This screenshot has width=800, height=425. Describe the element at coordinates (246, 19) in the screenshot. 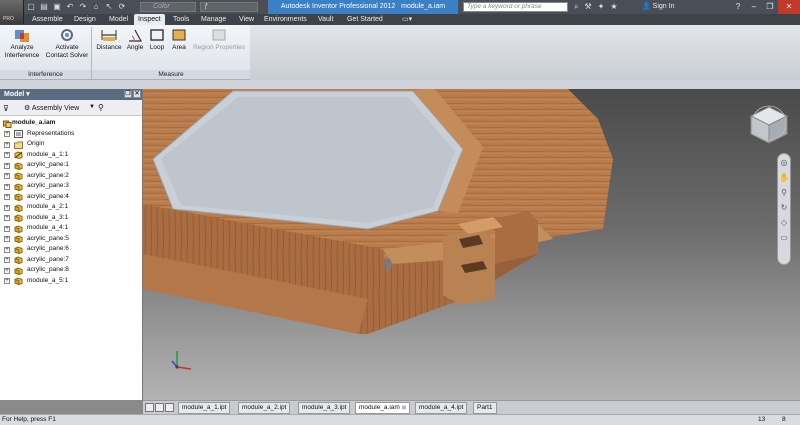

I see `tab-view: View` at that location.